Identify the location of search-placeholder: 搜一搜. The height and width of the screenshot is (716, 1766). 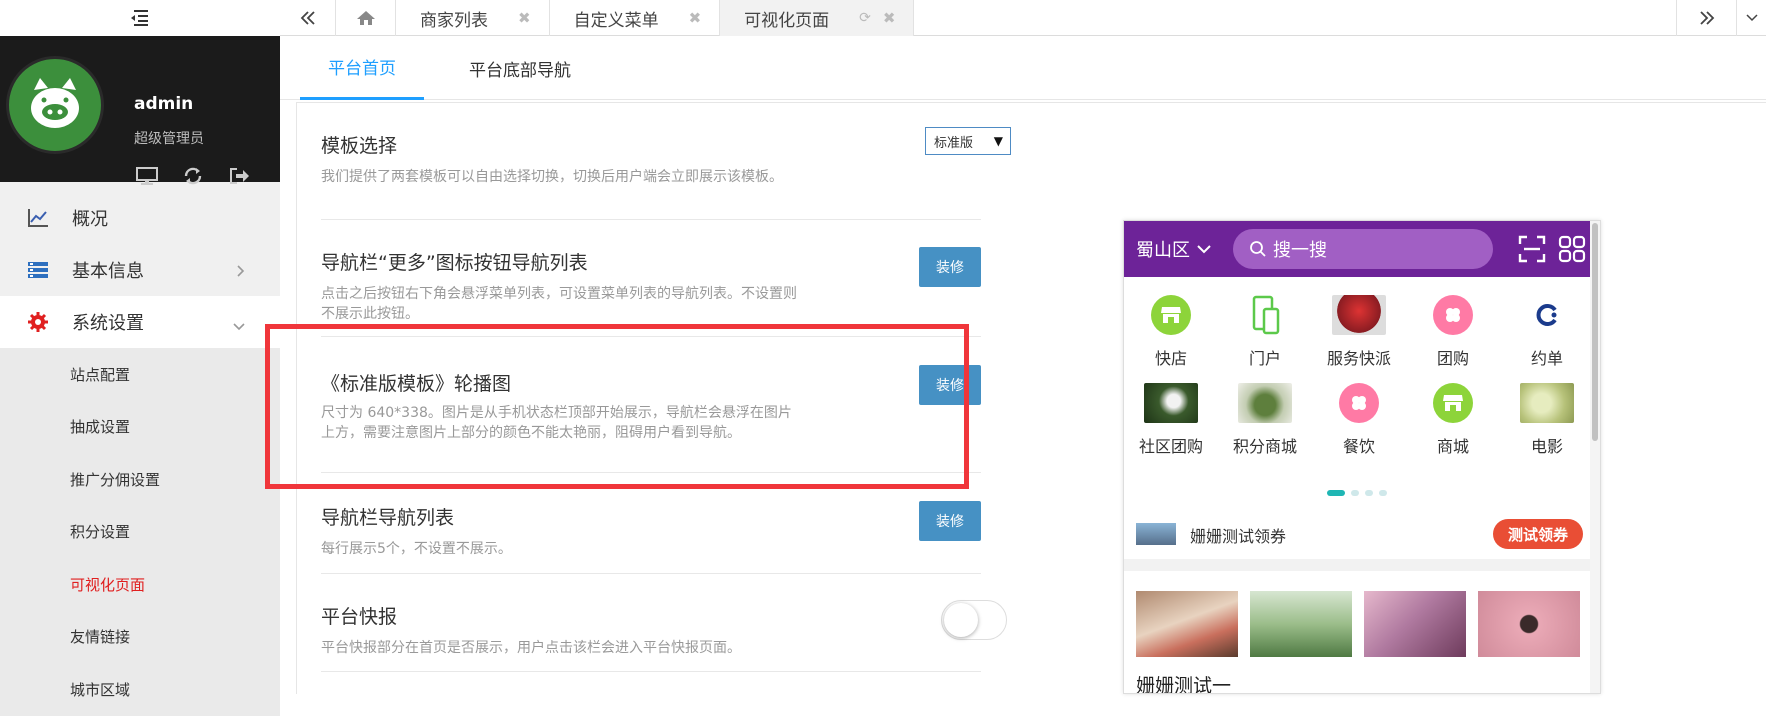
(1300, 250).